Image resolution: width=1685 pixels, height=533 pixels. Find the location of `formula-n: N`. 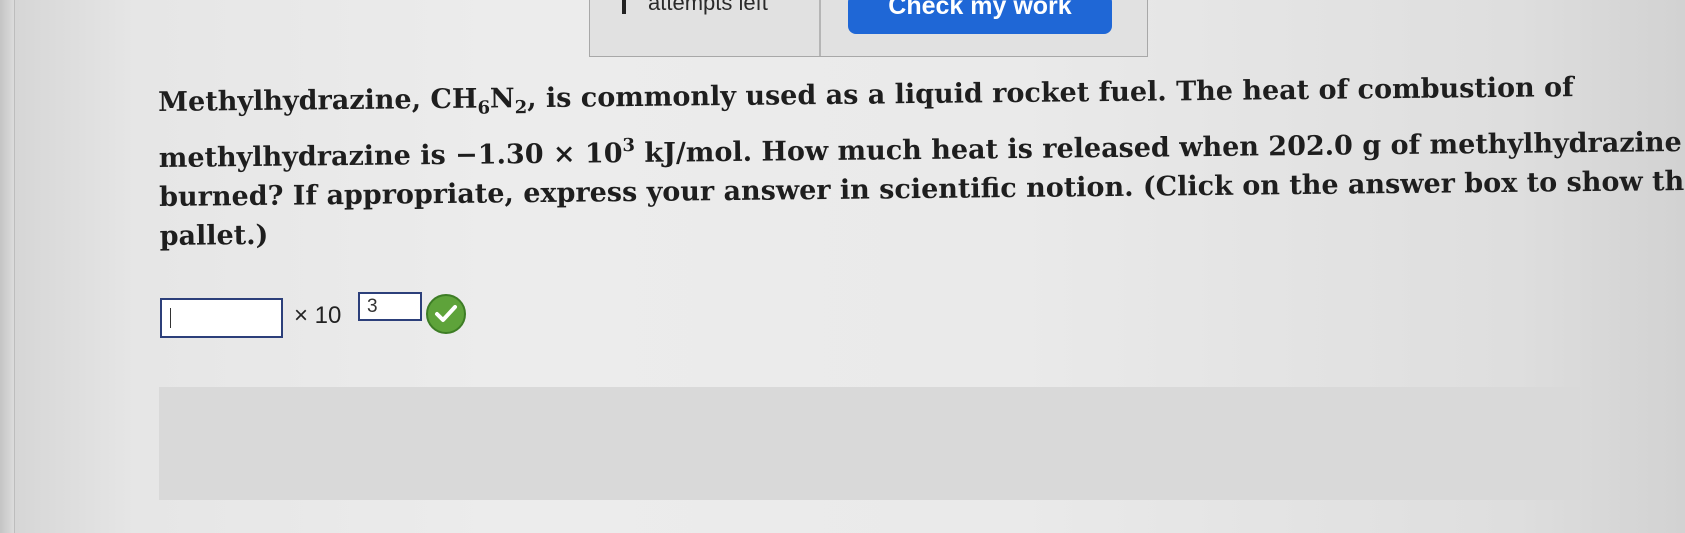

formula-n: N is located at coordinates (502, 99).